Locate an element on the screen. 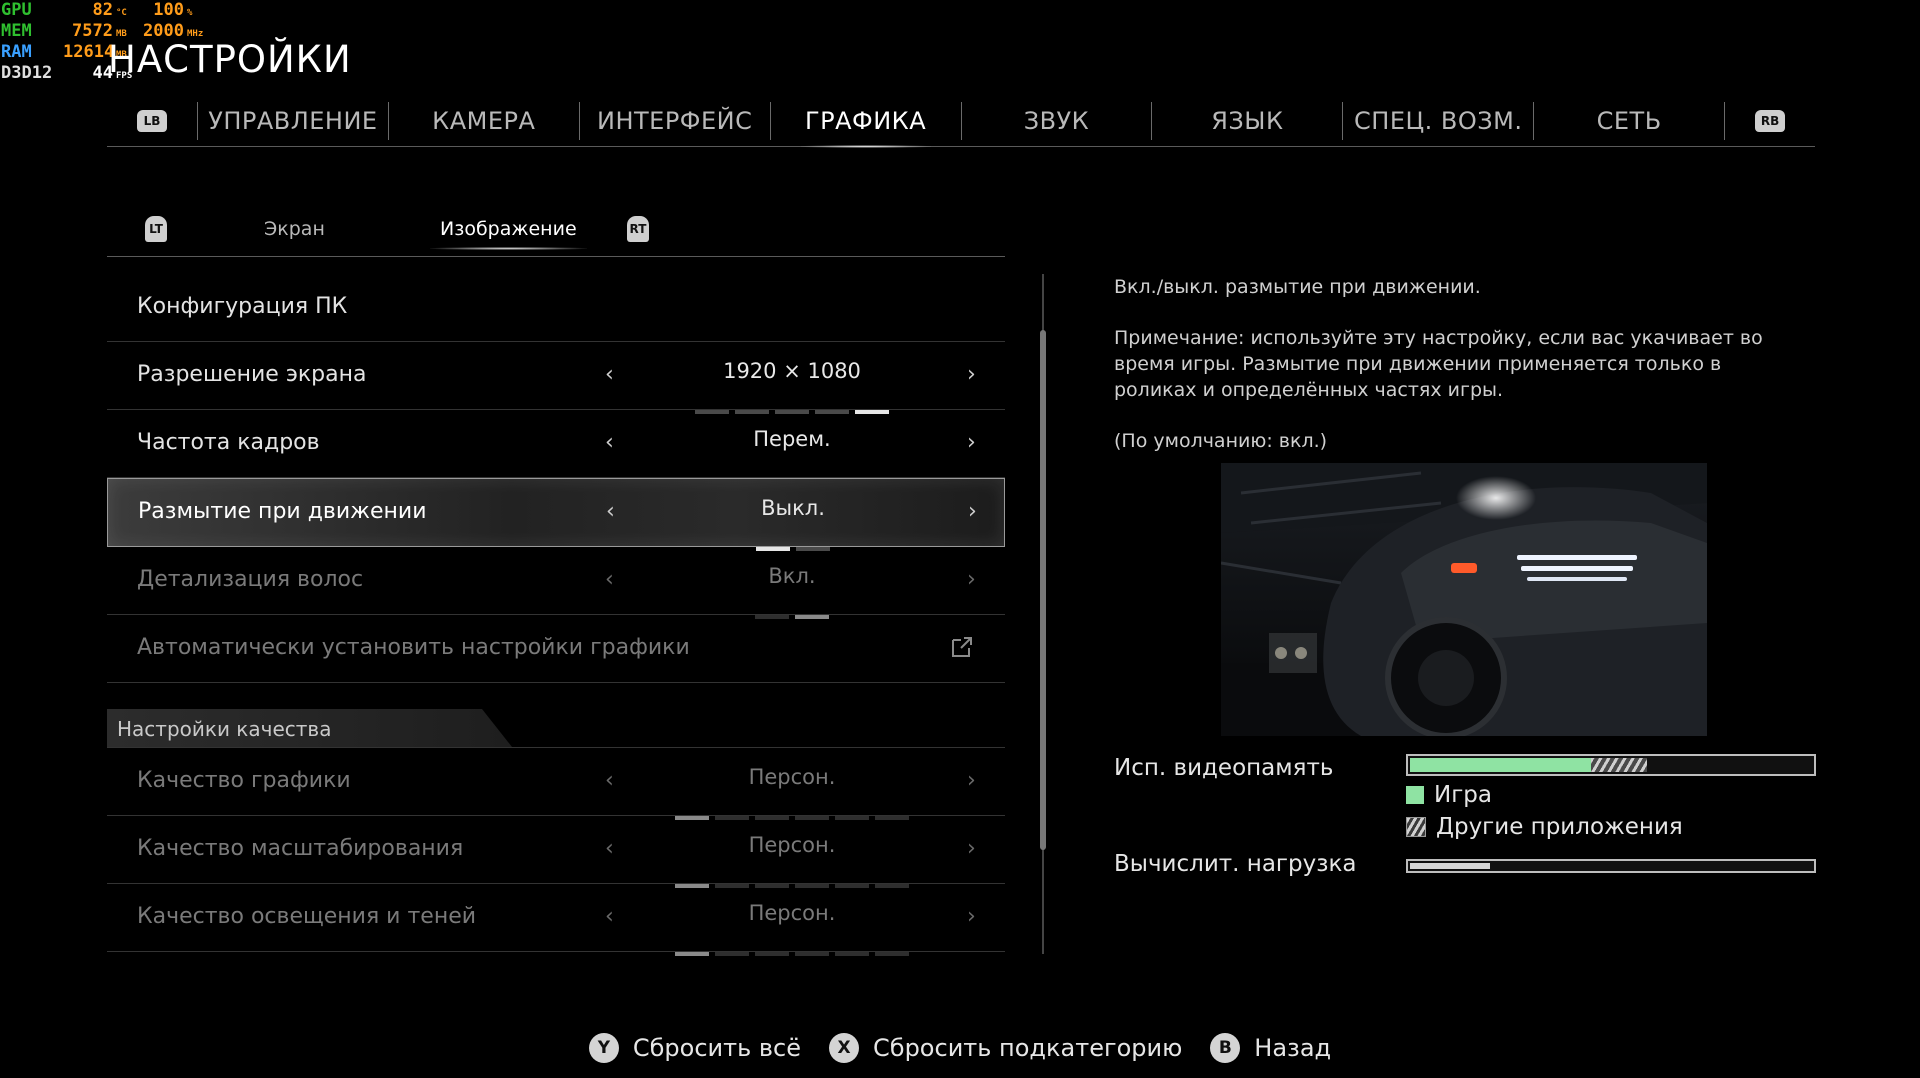 This screenshot has height=1078, width=1920. rt-trigger-icon: RT is located at coordinates (638, 229).